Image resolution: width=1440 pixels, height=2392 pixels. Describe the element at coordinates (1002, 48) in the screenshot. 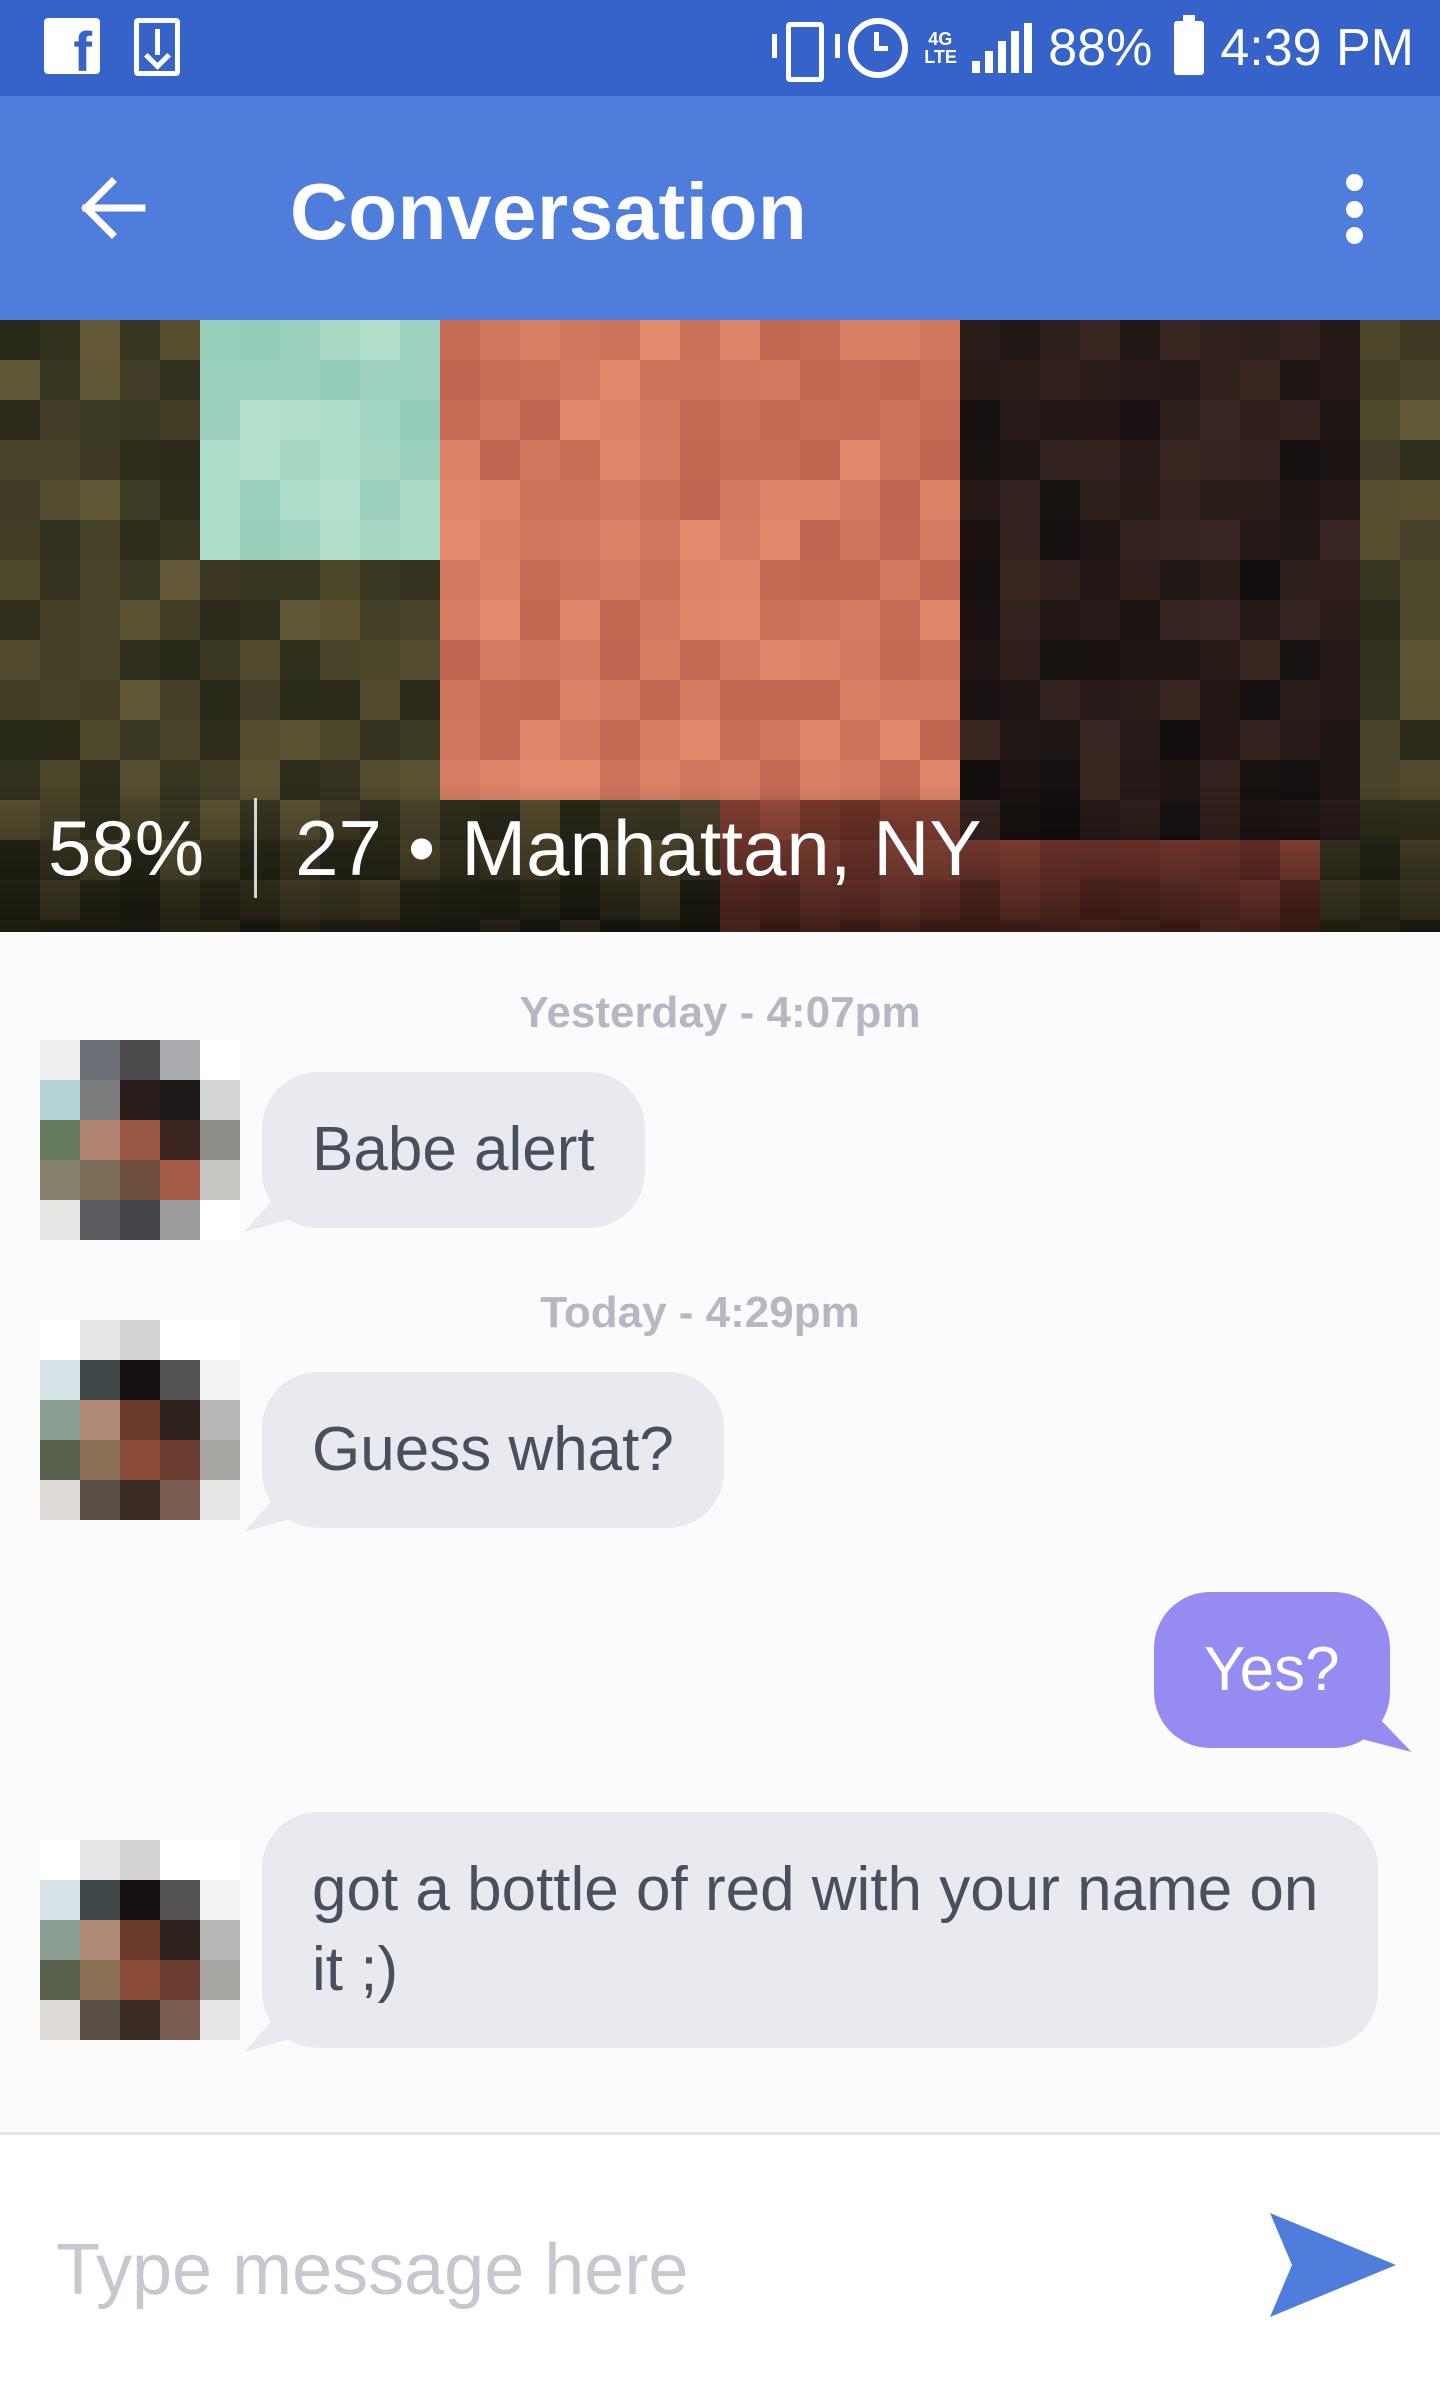

I see `signal-icon` at that location.